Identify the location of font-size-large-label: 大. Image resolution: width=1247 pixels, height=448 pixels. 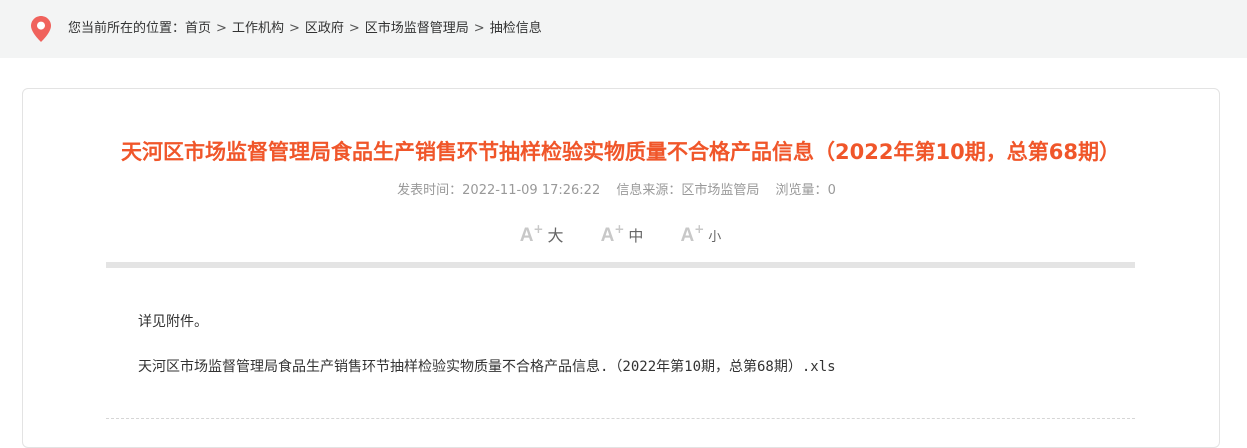
(555, 235).